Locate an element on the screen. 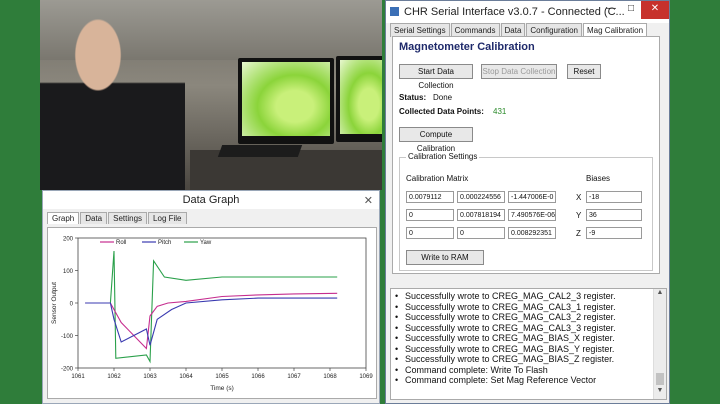  x-tick-label: 1062 is located at coordinates (114, 377).